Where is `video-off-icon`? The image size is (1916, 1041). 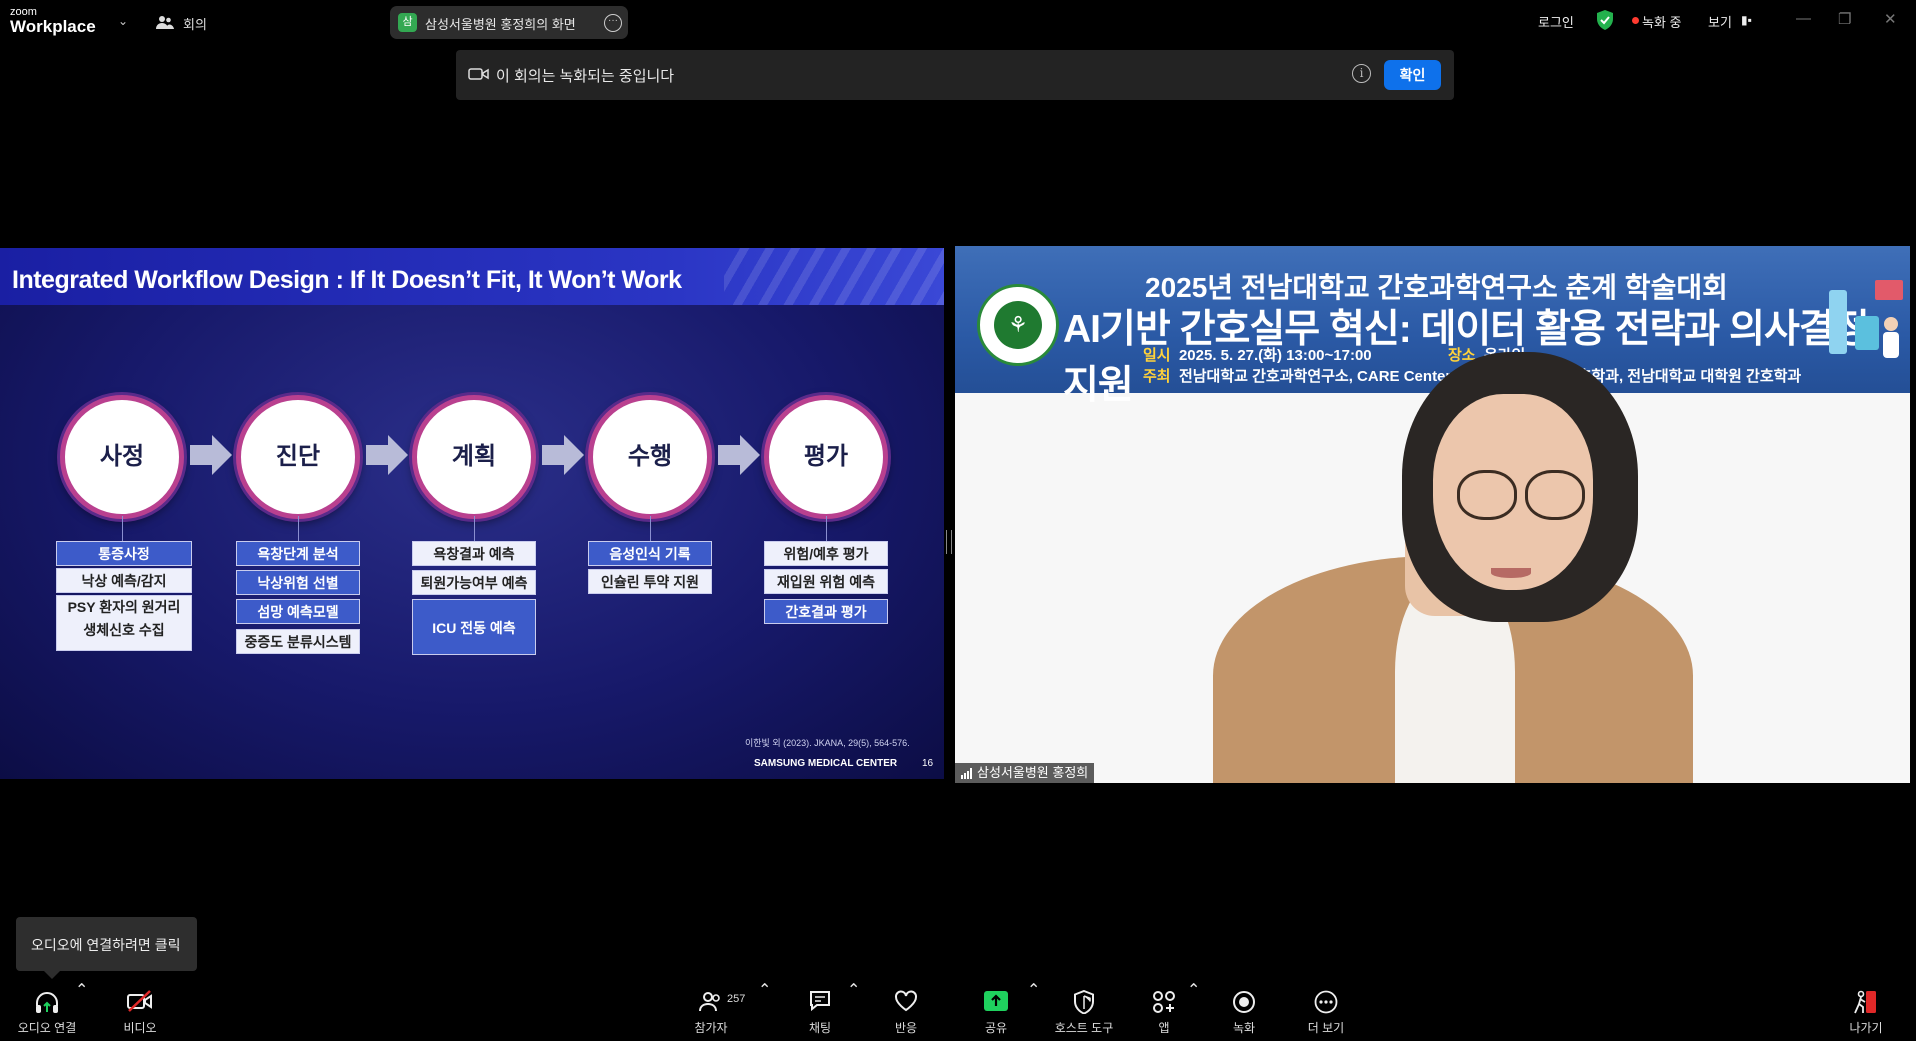 video-off-icon is located at coordinates (140, 1002).